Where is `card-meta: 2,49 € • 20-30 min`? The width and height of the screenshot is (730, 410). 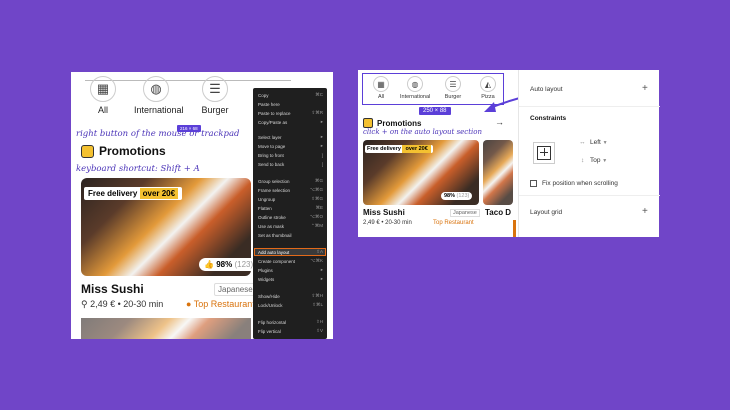 card-meta: 2,49 € • 20-30 min is located at coordinates (387, 223).